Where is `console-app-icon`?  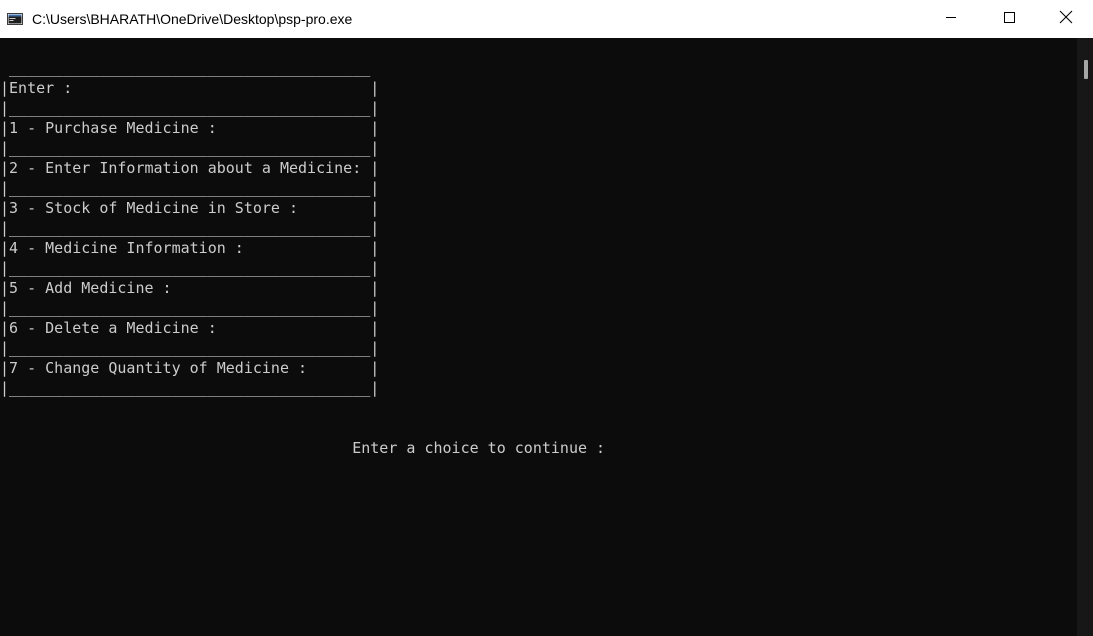
console-app-icon is located at coordinates (15, 18).